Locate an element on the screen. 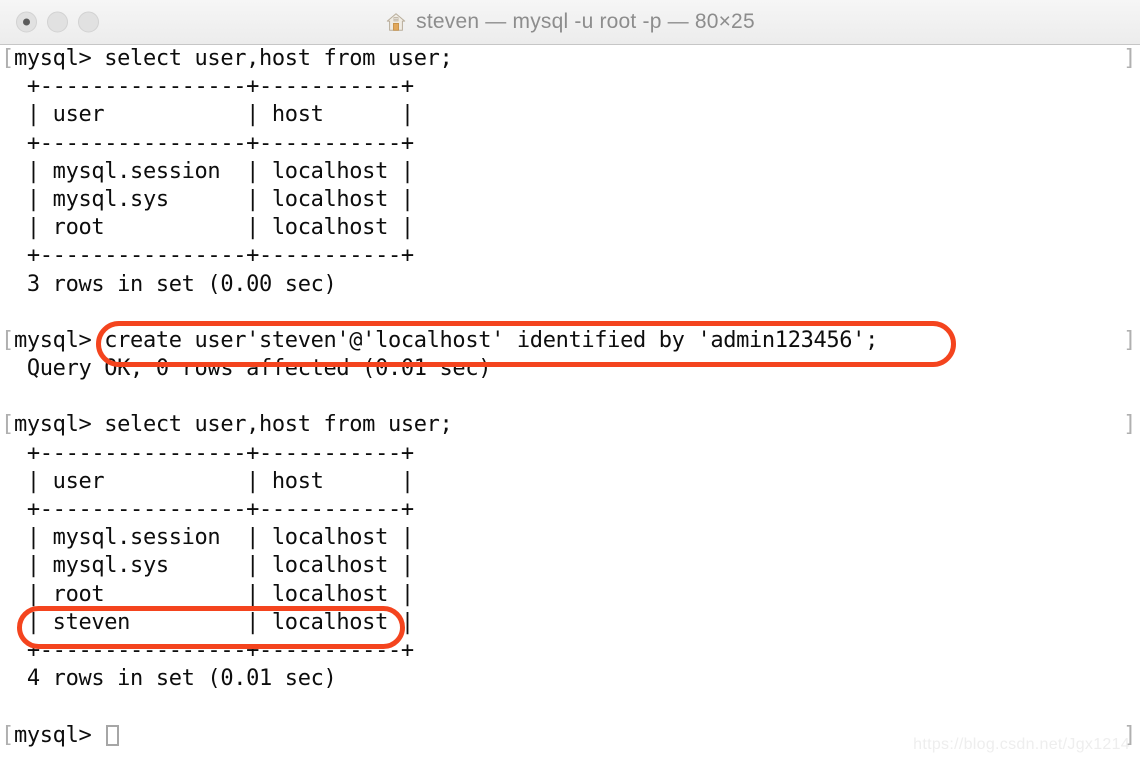  minimize-button is located at coordinates (57, 22).